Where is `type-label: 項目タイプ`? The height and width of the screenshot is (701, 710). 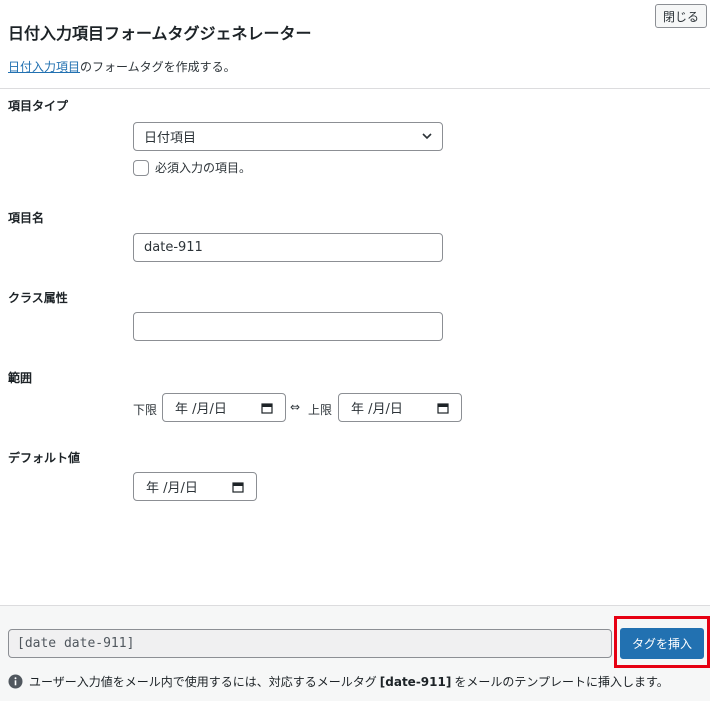 type-label: 項目タイプ is located at coordinates (38, 106).